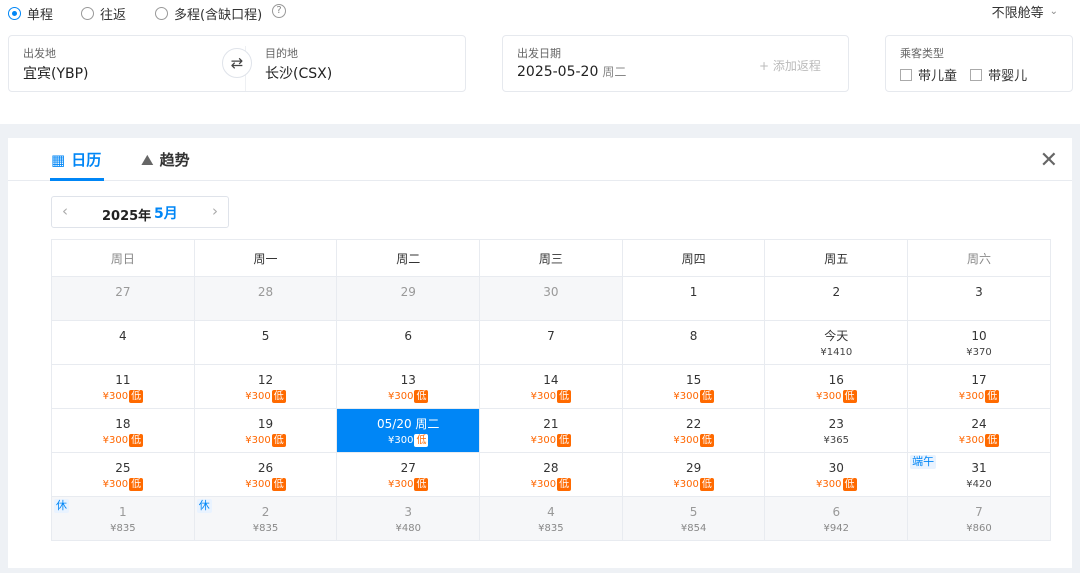 Image resolution: width=1080 pixels, height=573 pixels. Describe the element at coordinates (979, 474) in the screenshot. I see `calendar-day: 端午 31 ¥420` at that location.